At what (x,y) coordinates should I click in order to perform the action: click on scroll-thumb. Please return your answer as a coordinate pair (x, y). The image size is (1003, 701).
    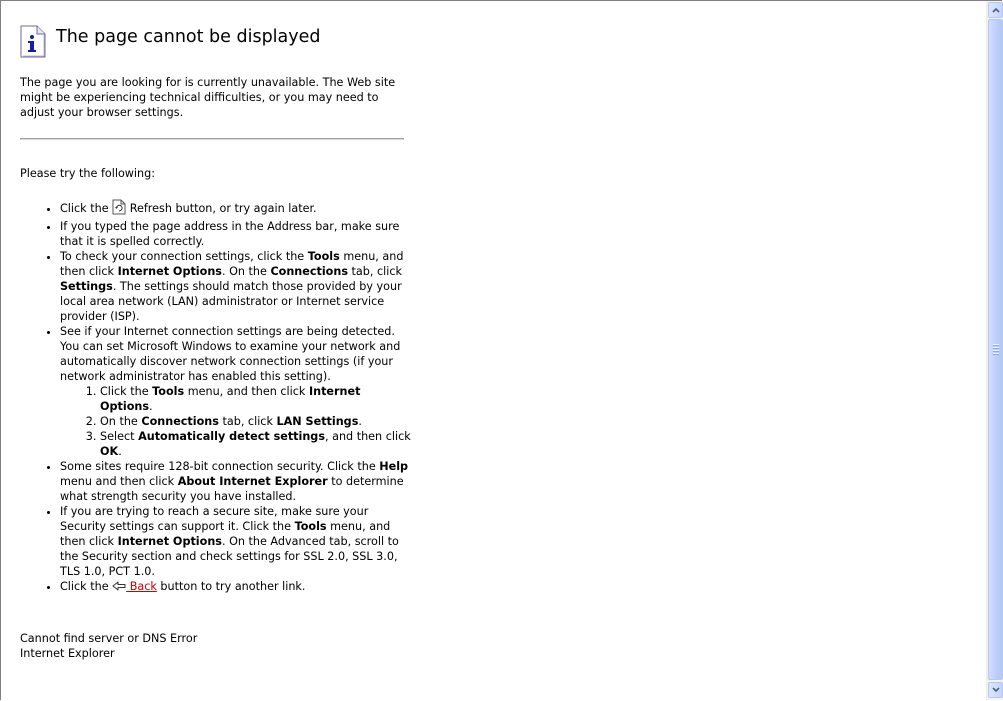
    Looking at the image, I should click on (995, 349).